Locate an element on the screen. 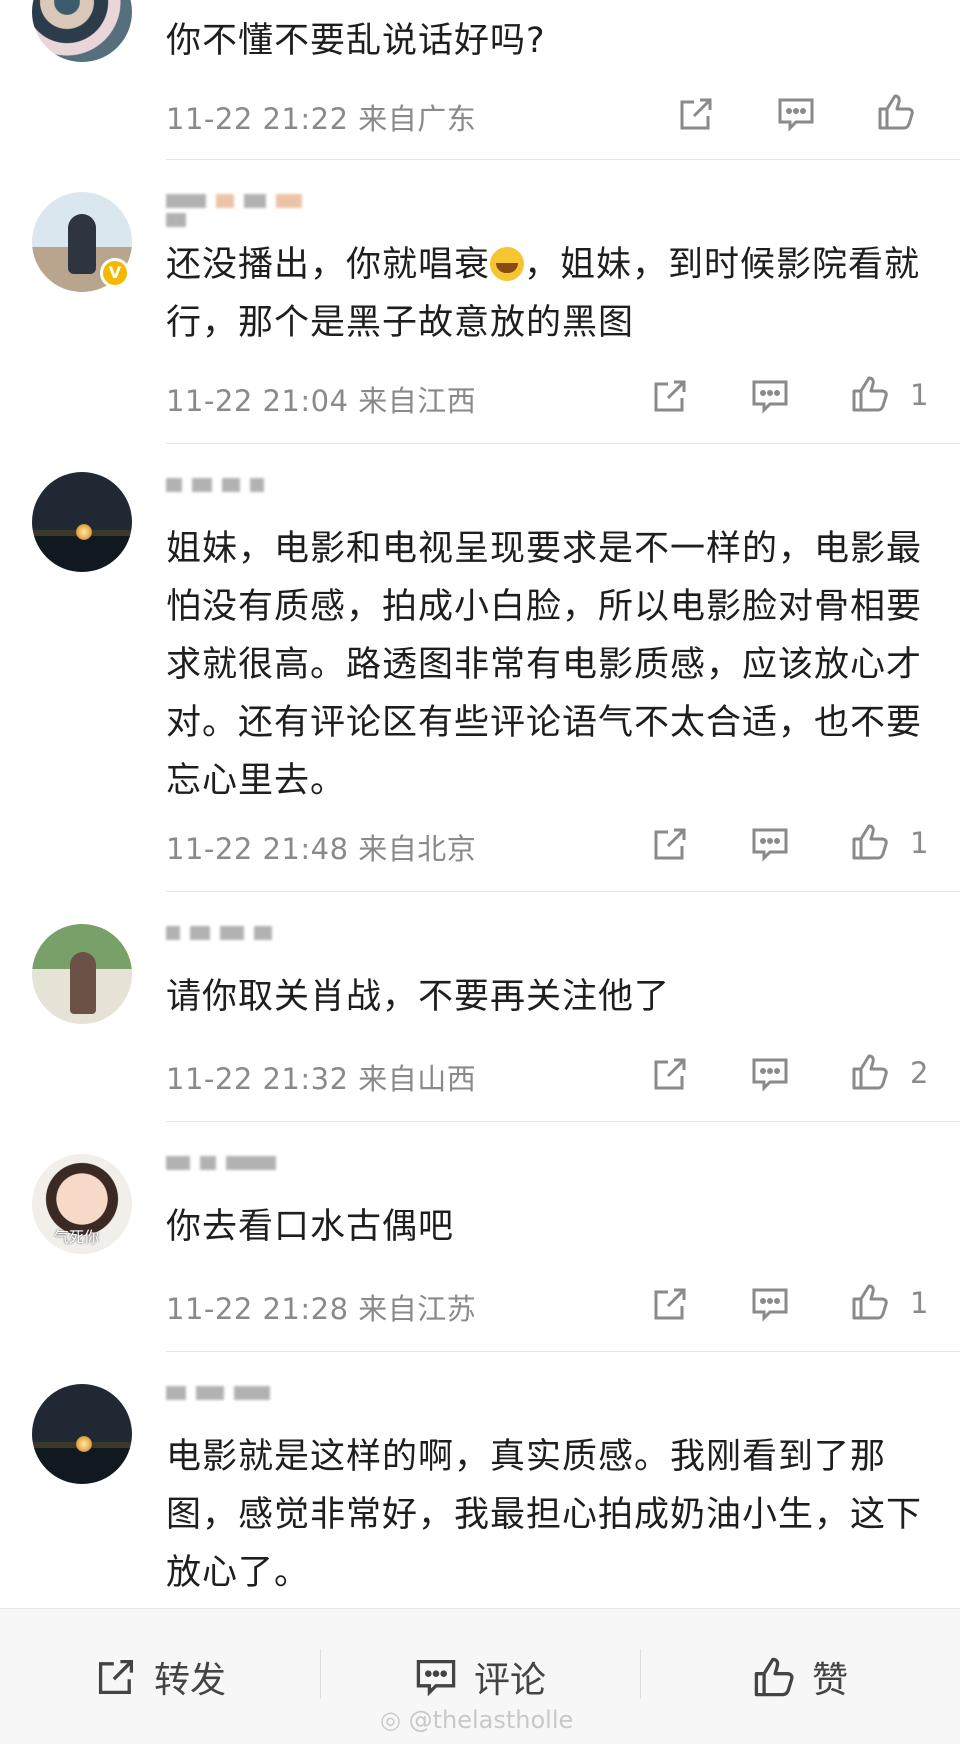  comment-label: 评论 is located at coordinates (509, 1680).